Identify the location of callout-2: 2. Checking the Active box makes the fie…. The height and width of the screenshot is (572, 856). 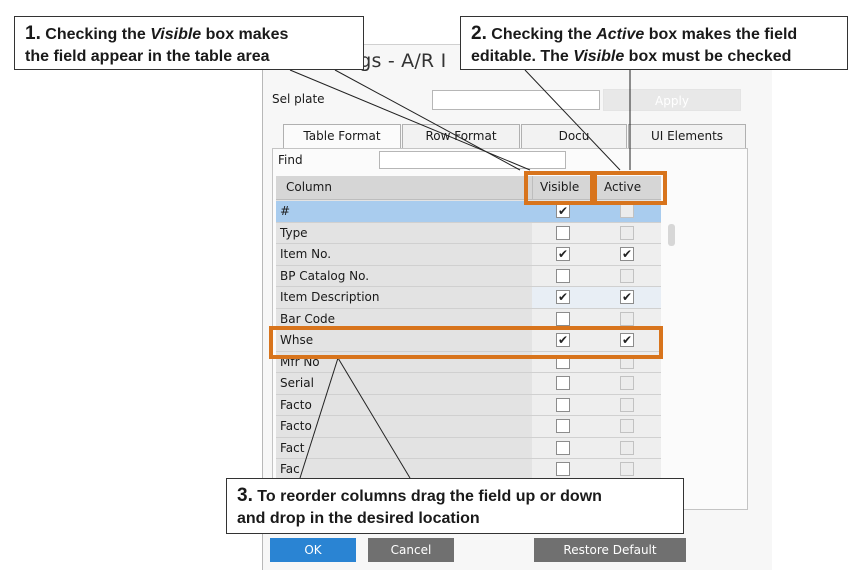
(654, 43).